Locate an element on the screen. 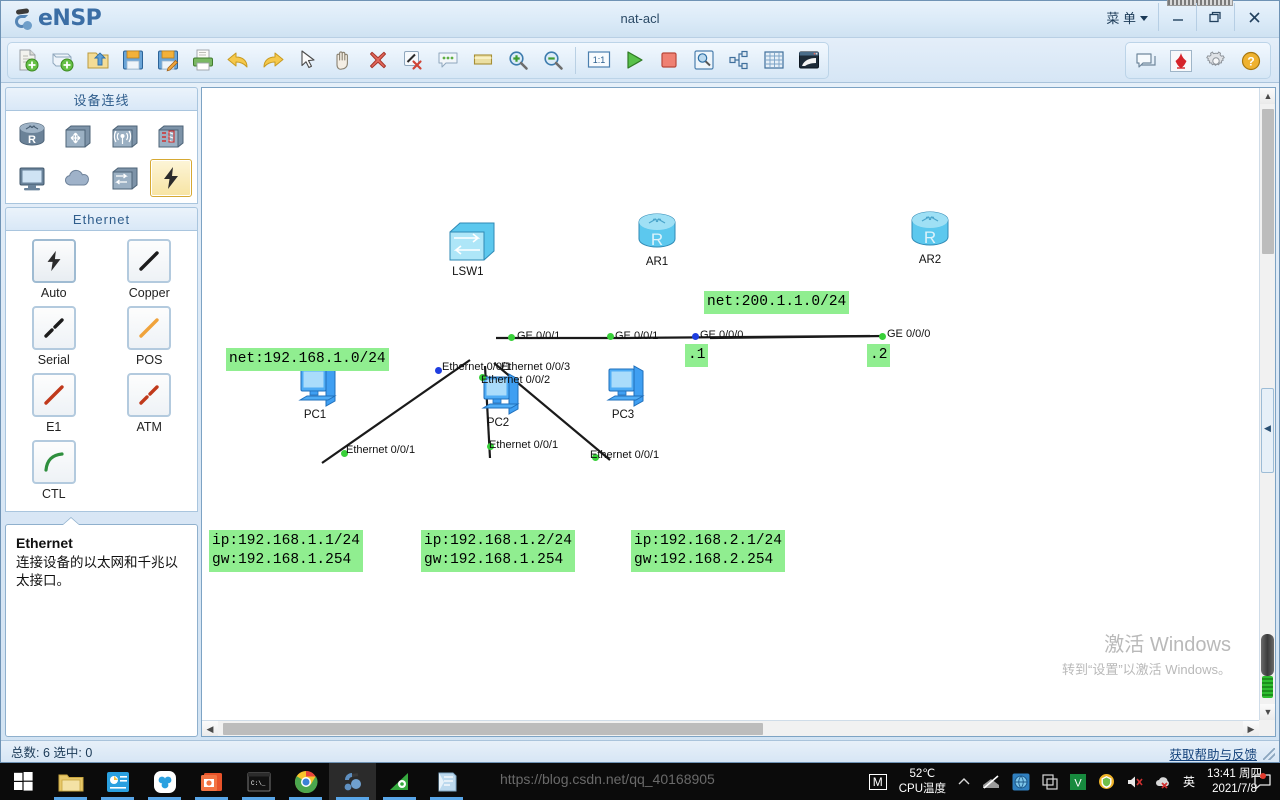 The width and height of the screenshot is (1280, 800). maximize-button is located at coordinates (1216, 17).